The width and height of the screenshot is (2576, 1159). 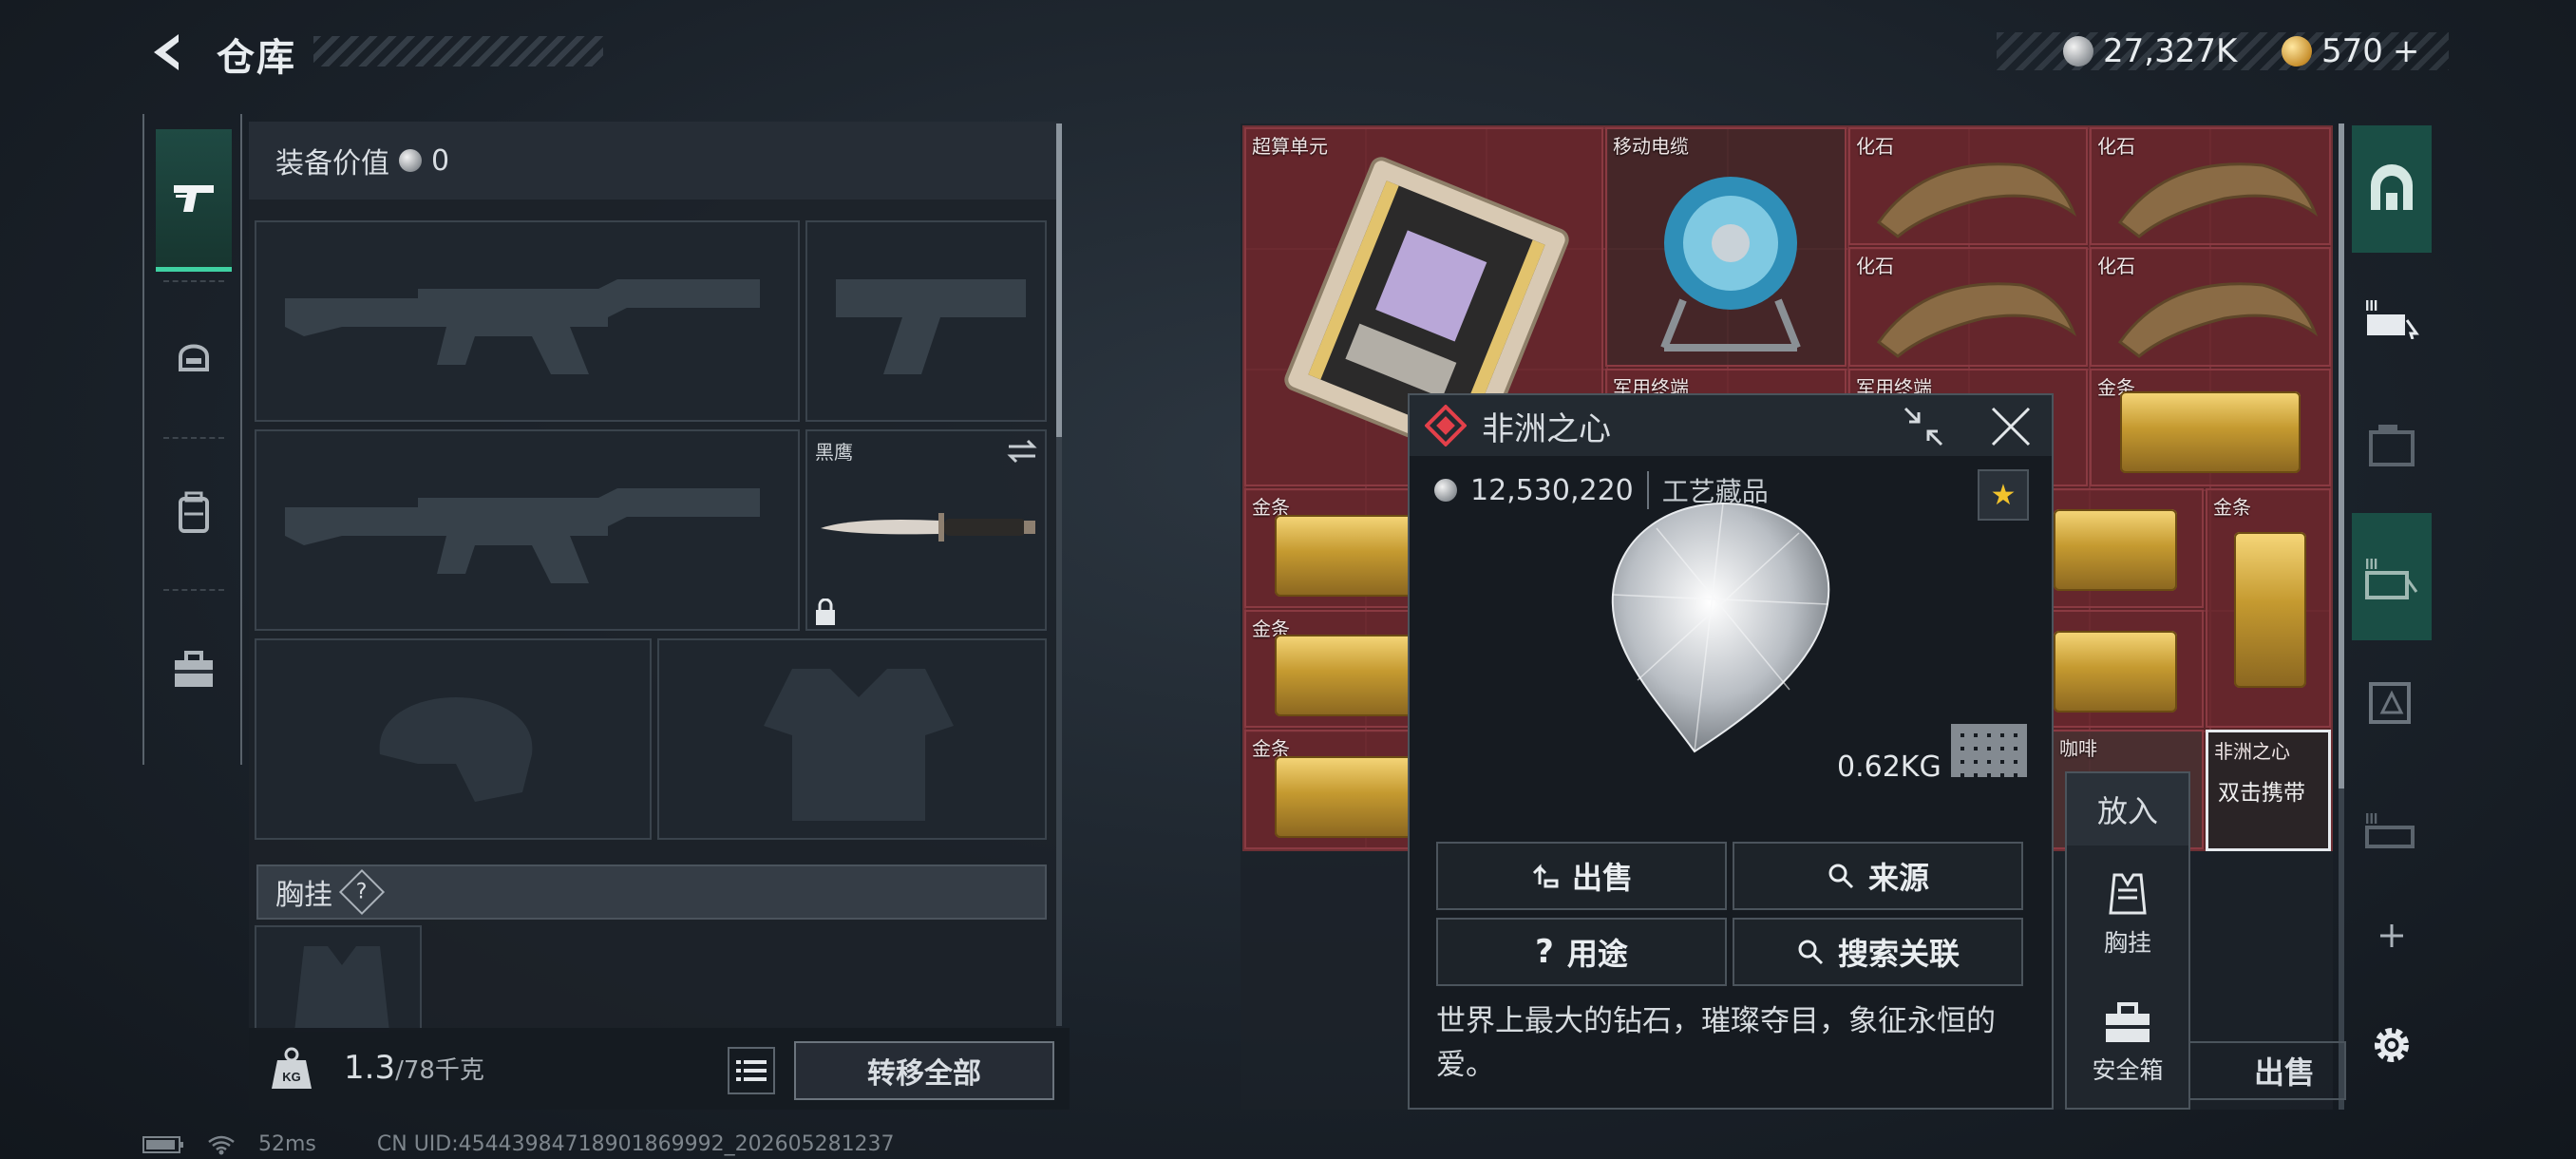 What do you see at coordinates (659, 1069) in the screenshot?
I see `weight-bar: KG 1.3/78千克 转移全部` at bounding box center [659, 1069].